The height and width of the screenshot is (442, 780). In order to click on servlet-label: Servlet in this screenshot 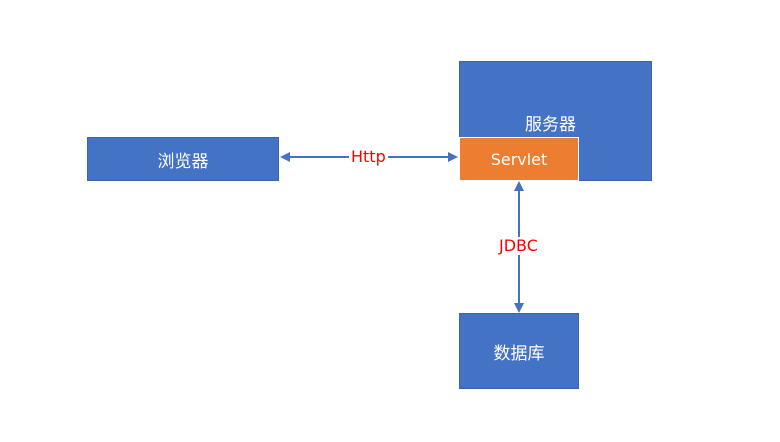, I will do `click(519, 159)`.